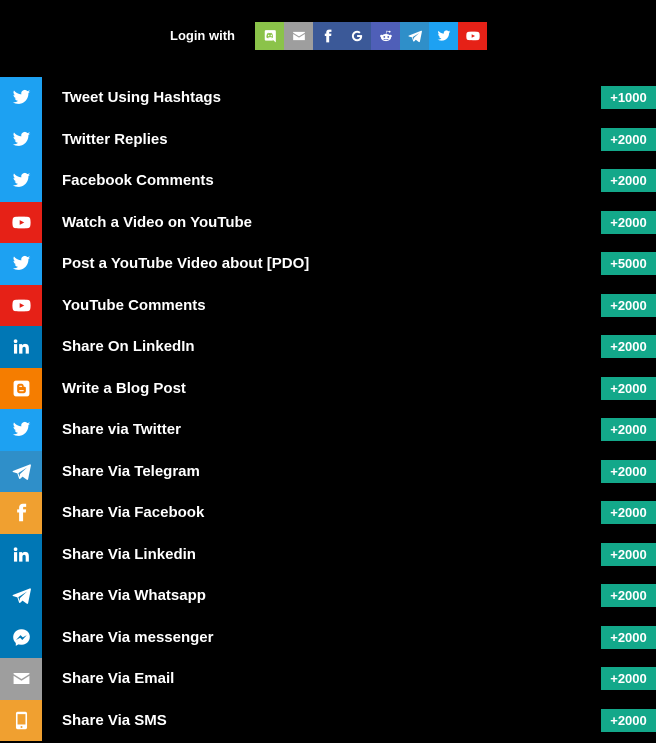  Describe the element at coordinates (128, 346) in the screenshot. I see `entry-label: Share On LinkedIn` at that location.